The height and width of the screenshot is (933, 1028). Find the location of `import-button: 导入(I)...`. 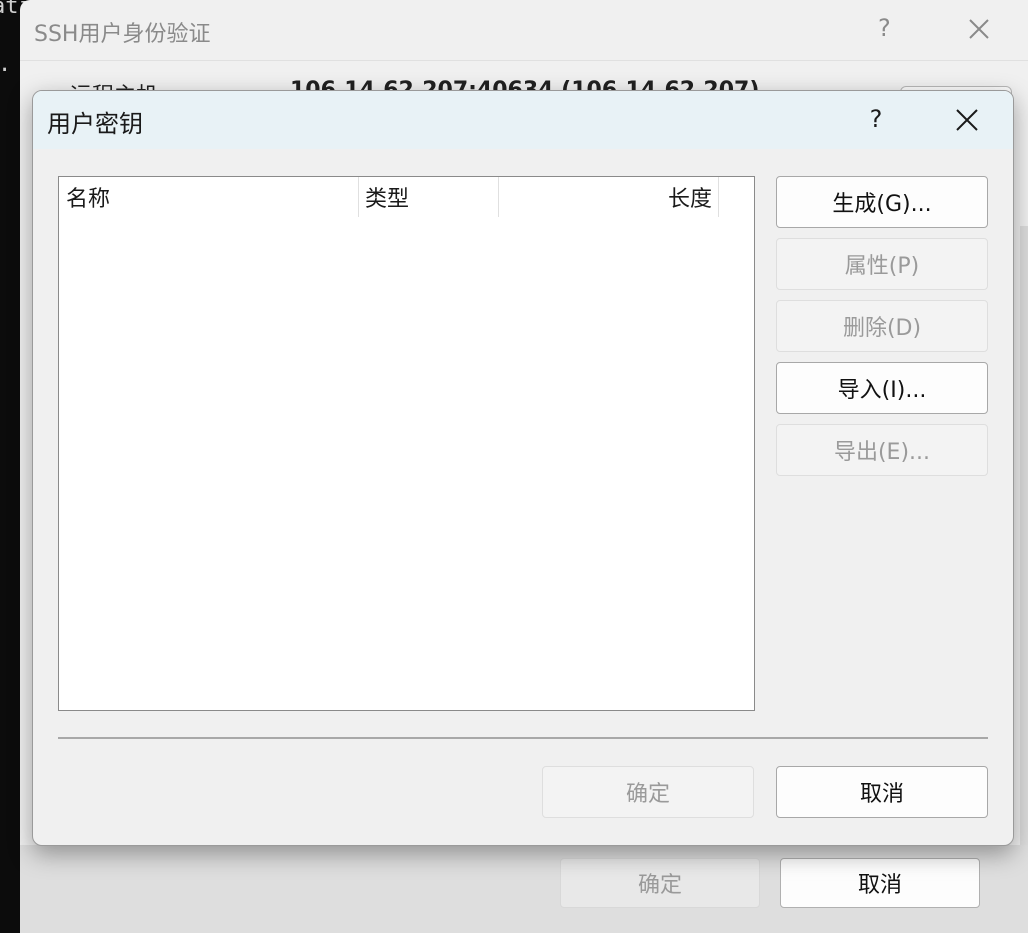

import-button: 导入(I)... is located at coordinates (882, 388).